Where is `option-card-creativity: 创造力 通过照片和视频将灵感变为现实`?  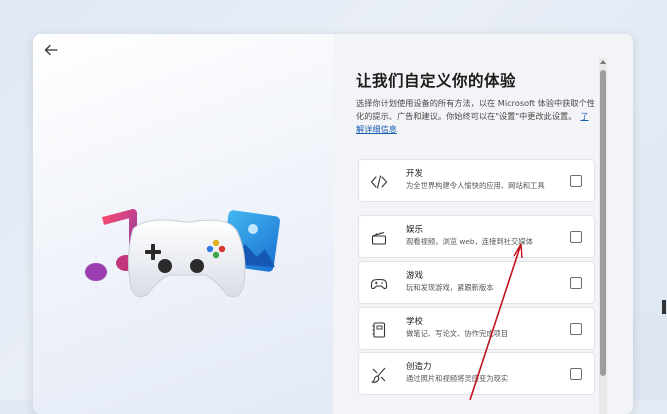 option-card-creativity: 创造力 通过照片和视频将灵感变为现实 is located at coordinates (476, 373).